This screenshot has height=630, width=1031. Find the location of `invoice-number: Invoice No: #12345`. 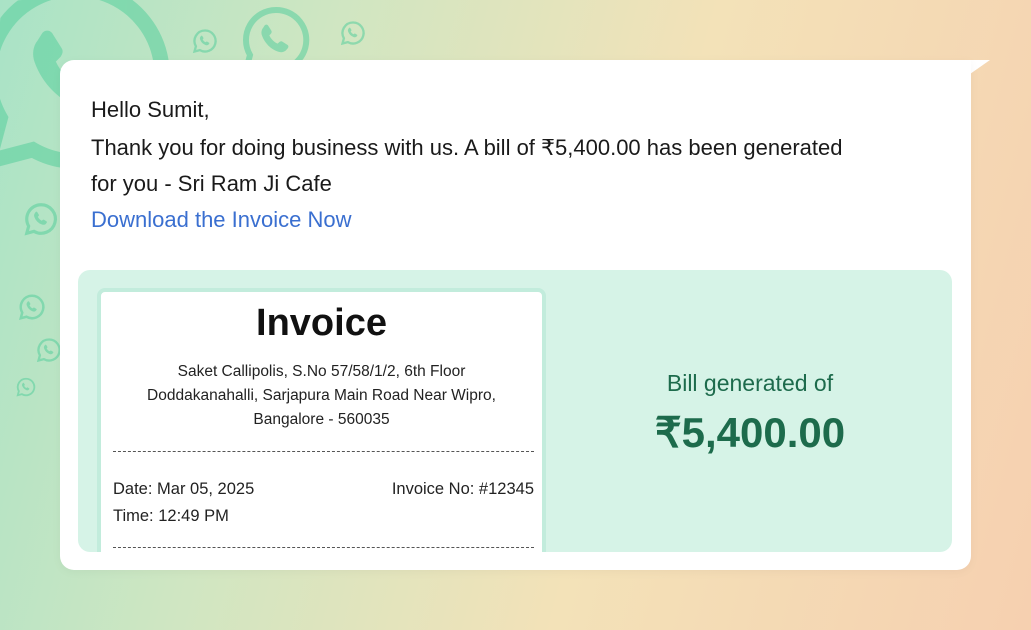

invoice-number: Invoice No: #12345 is located at coordinates (462, 489).